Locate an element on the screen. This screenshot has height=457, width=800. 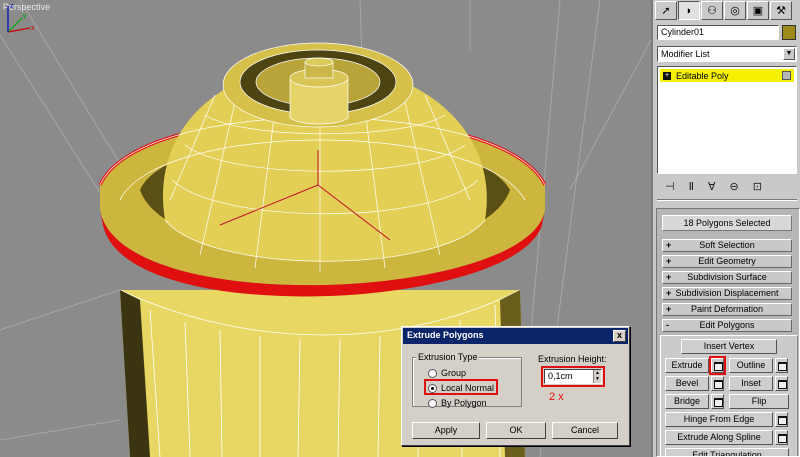
radio-group: Group is located at coordinates (447, 373).